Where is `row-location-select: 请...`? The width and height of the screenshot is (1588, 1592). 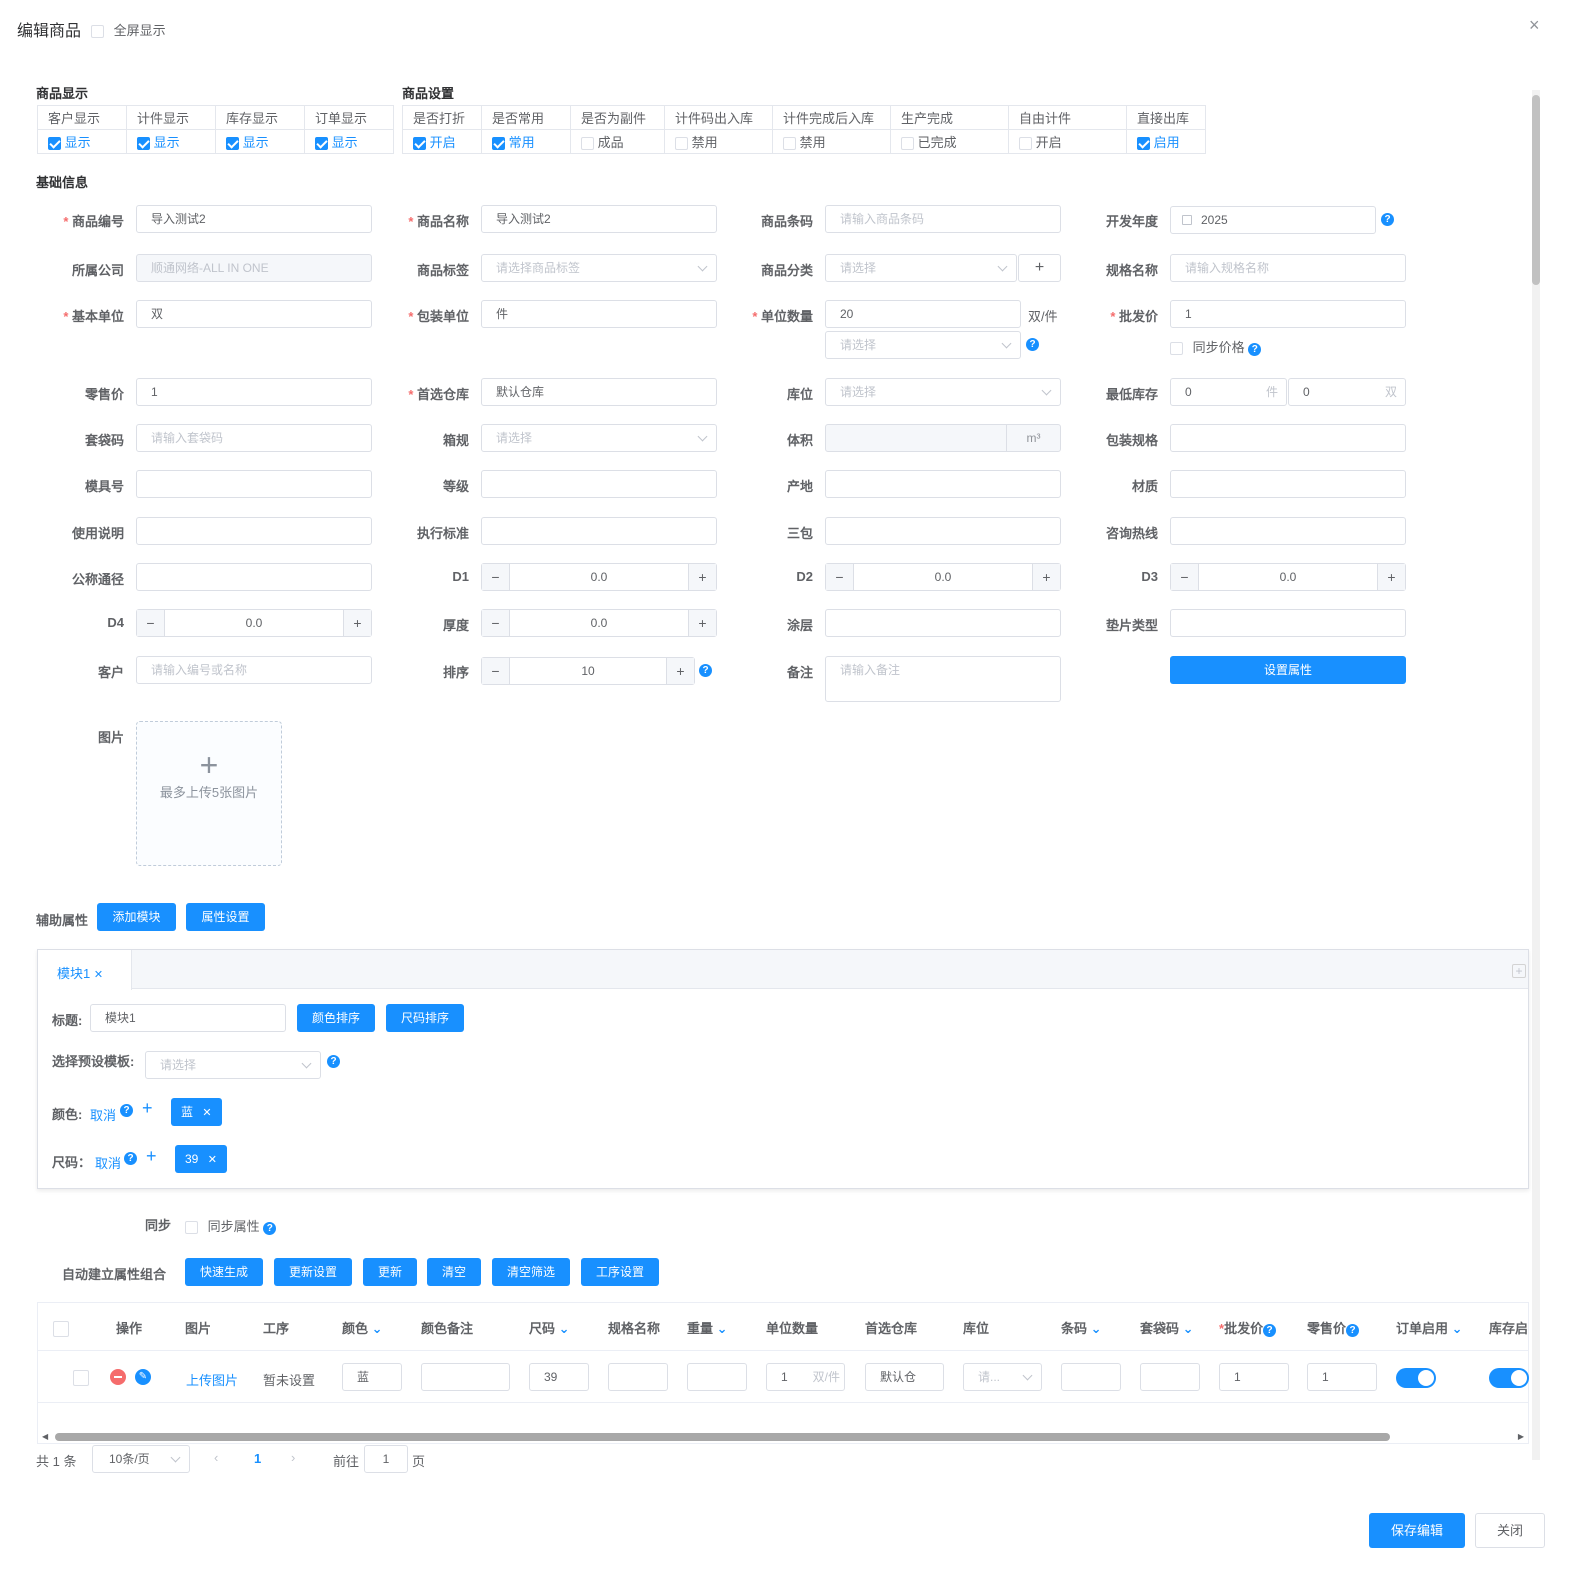 row-location-select: 请... is located at coordinates (1002, 1377).